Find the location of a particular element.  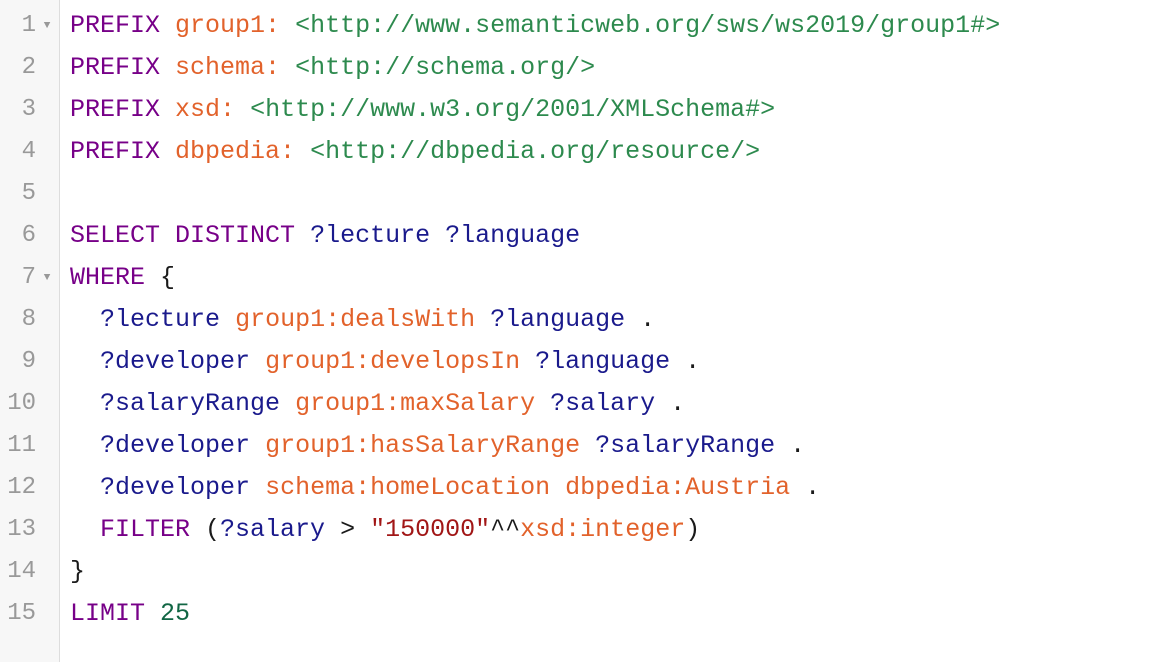

code-token: WHERE is located at coordinates (108, 277).